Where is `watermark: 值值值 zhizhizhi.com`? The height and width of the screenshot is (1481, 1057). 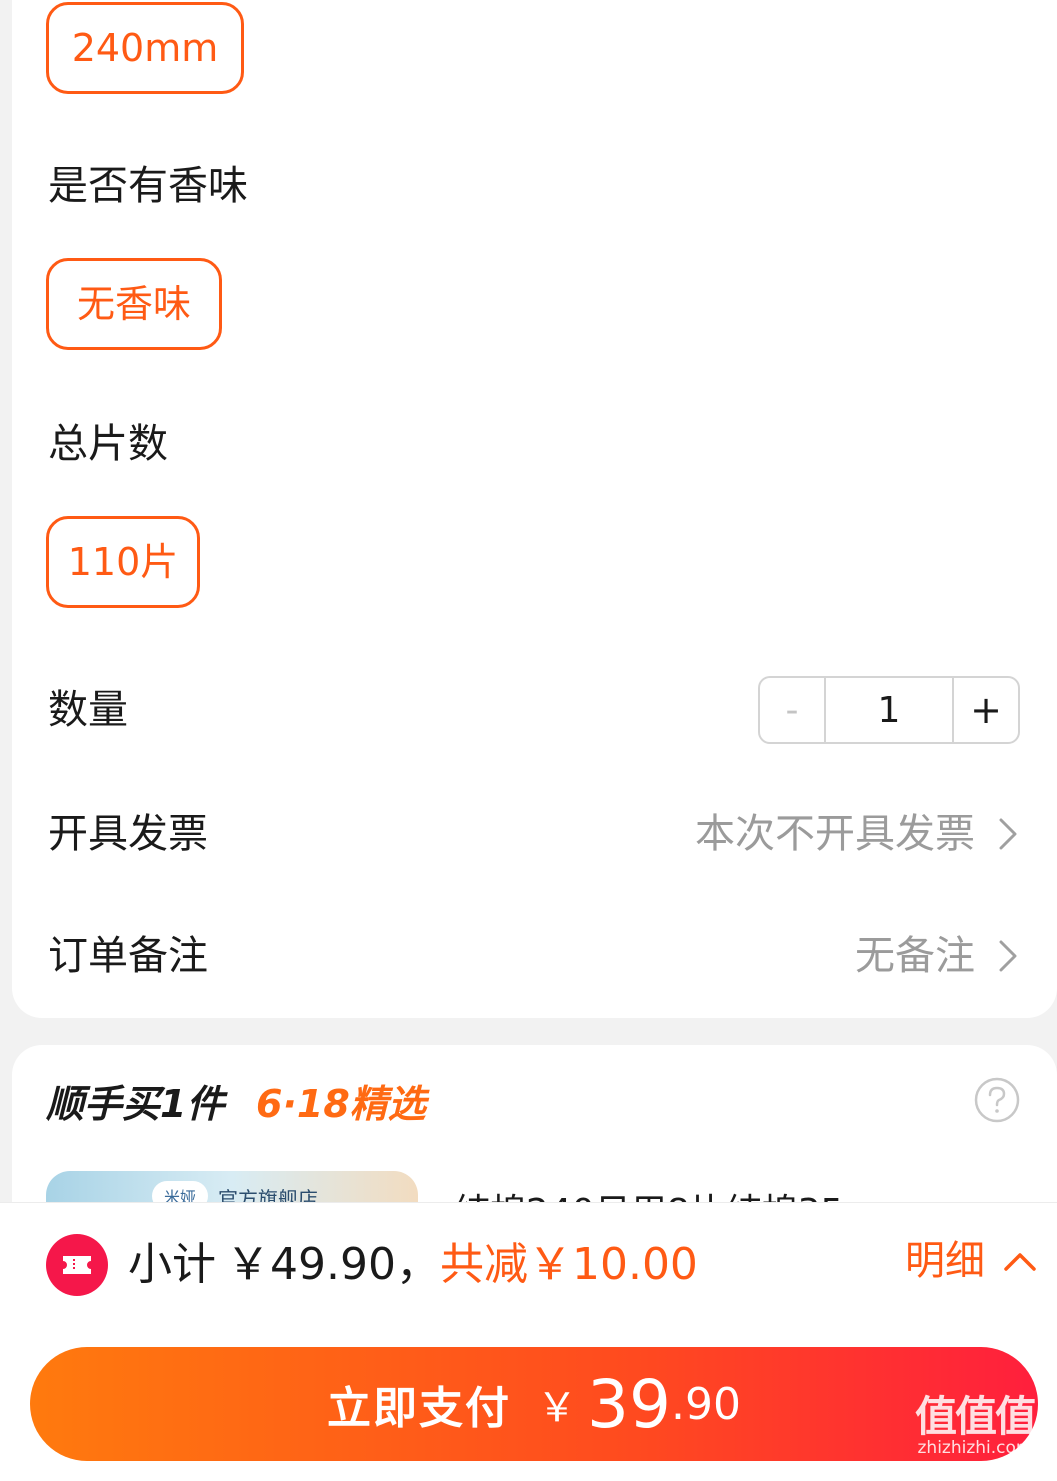 watermark: 值值值 zhizhizhi.com is located at coordinates (975, 1436).